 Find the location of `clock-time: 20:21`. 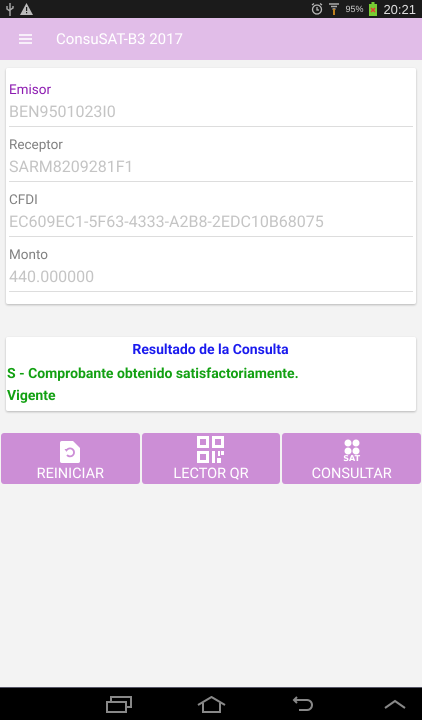

clock-time: 20:21 is located at coordinates (399, 9).